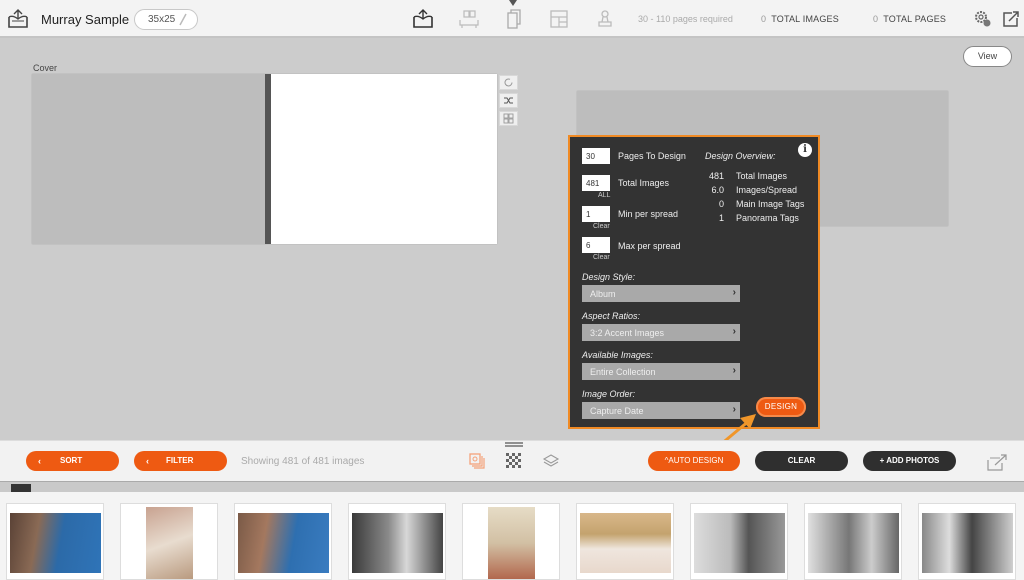  I want to click on max-per-spread-input: 6, so click(596, 245).